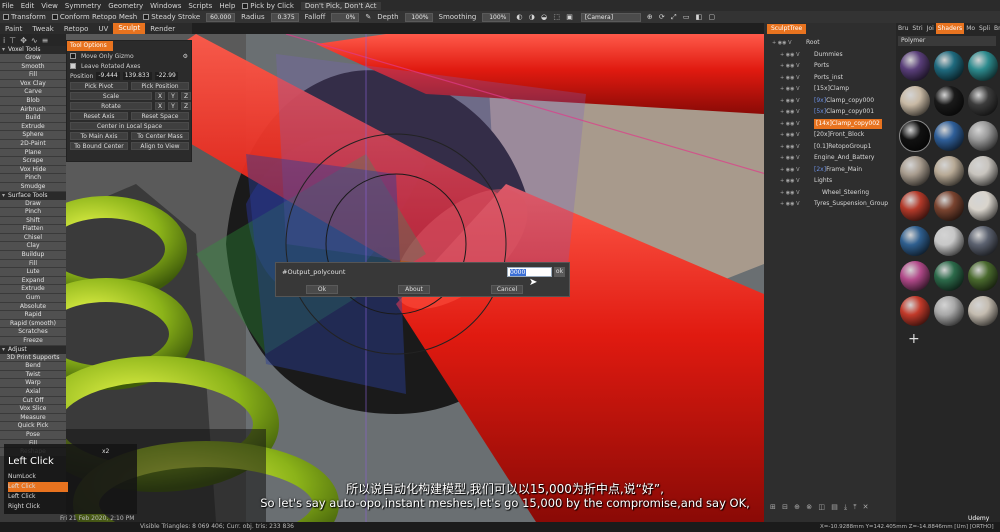 The height and width of the screenshot is (532, 1000). Describe the element at coordinates (99, 116) in the screenshot. I see `reset-axis-button: Reset Axis` at that location.